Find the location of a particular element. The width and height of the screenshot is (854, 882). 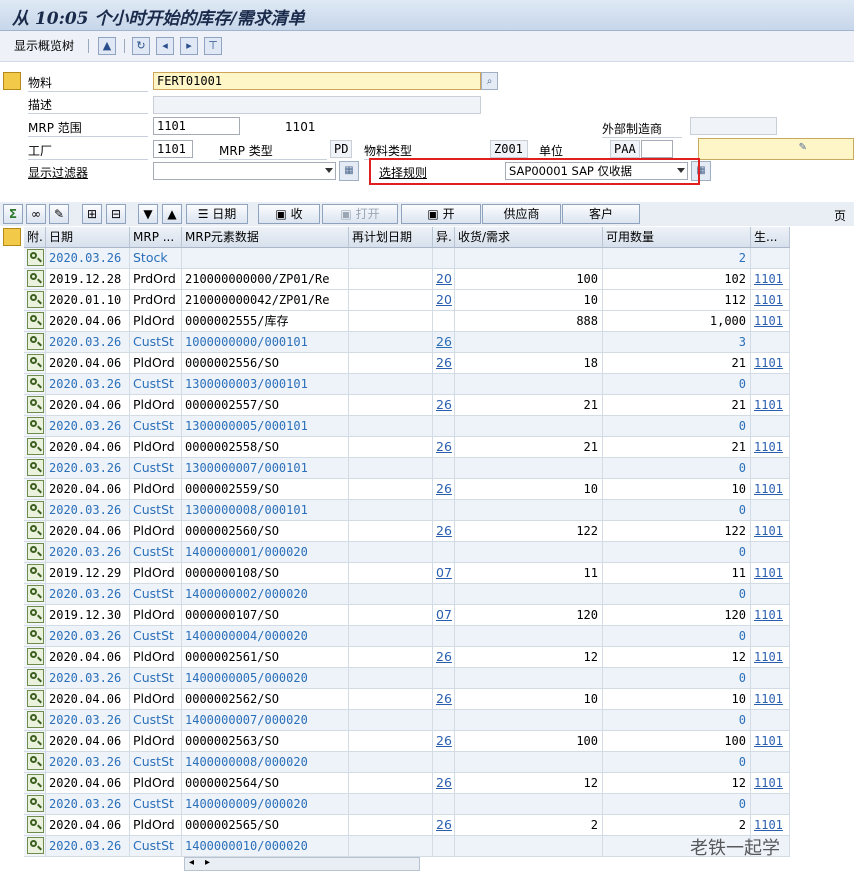

pencil-icon: ✎ is located at coordinates (59, 214).